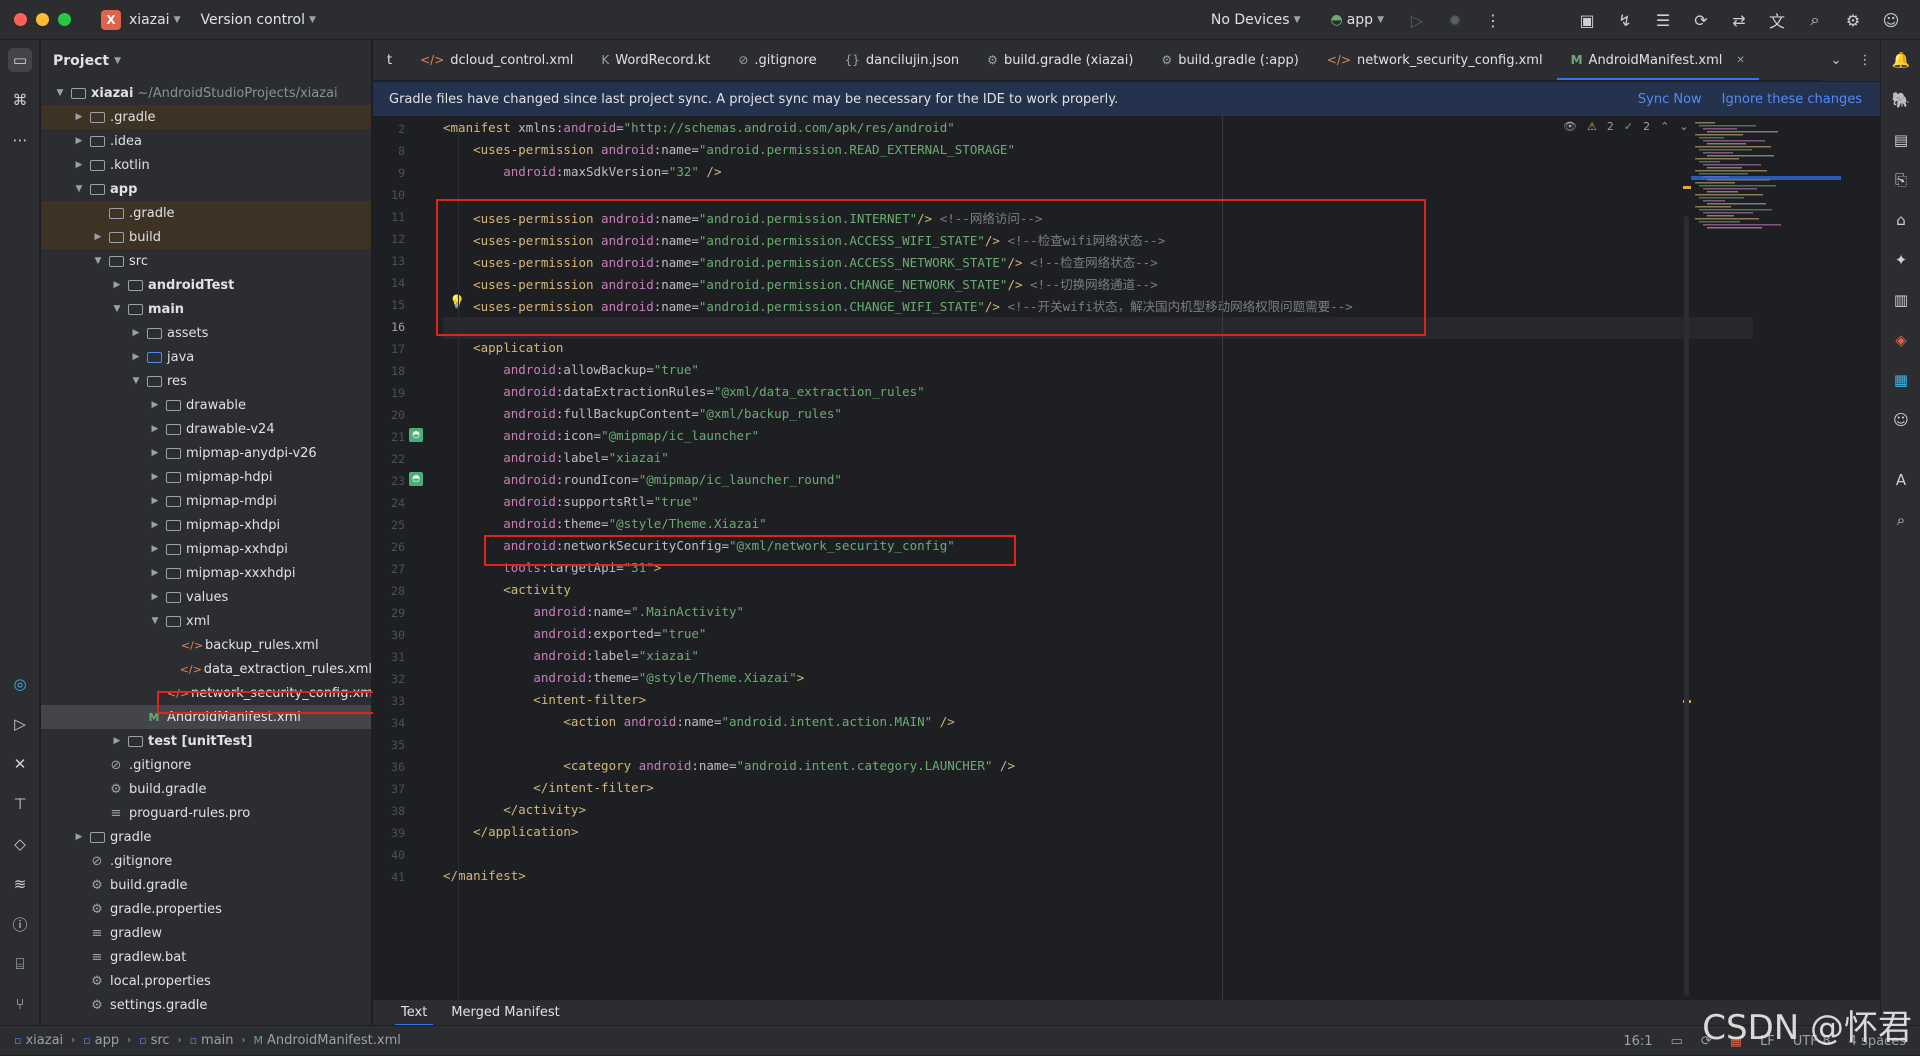 The width and height of the screenshot is (1920, 1056). Describe the element at coordinates (1901, 60) in the screenshot. I see `notifications-icon: 🔔` at that location.